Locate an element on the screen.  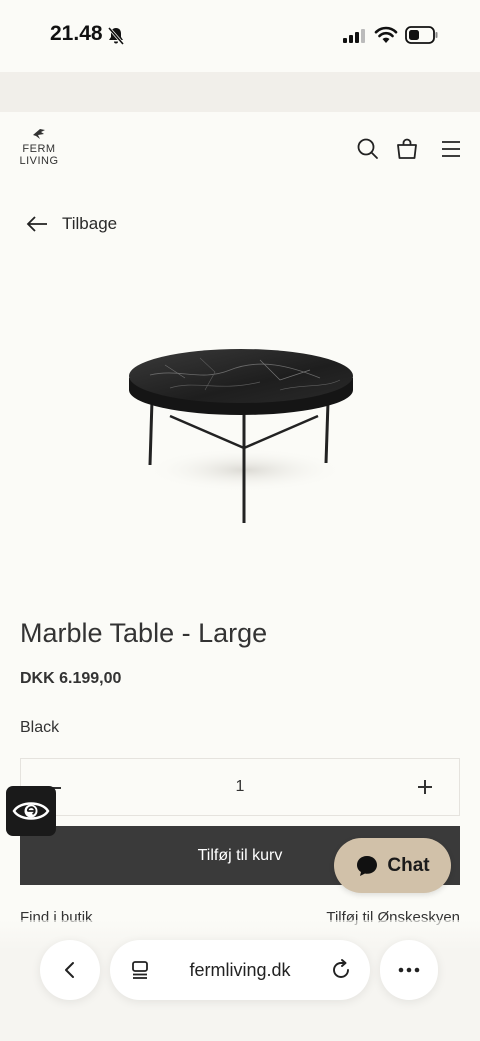
browser-address-bar: fermliving.dk is located at coordinates (240, 970).